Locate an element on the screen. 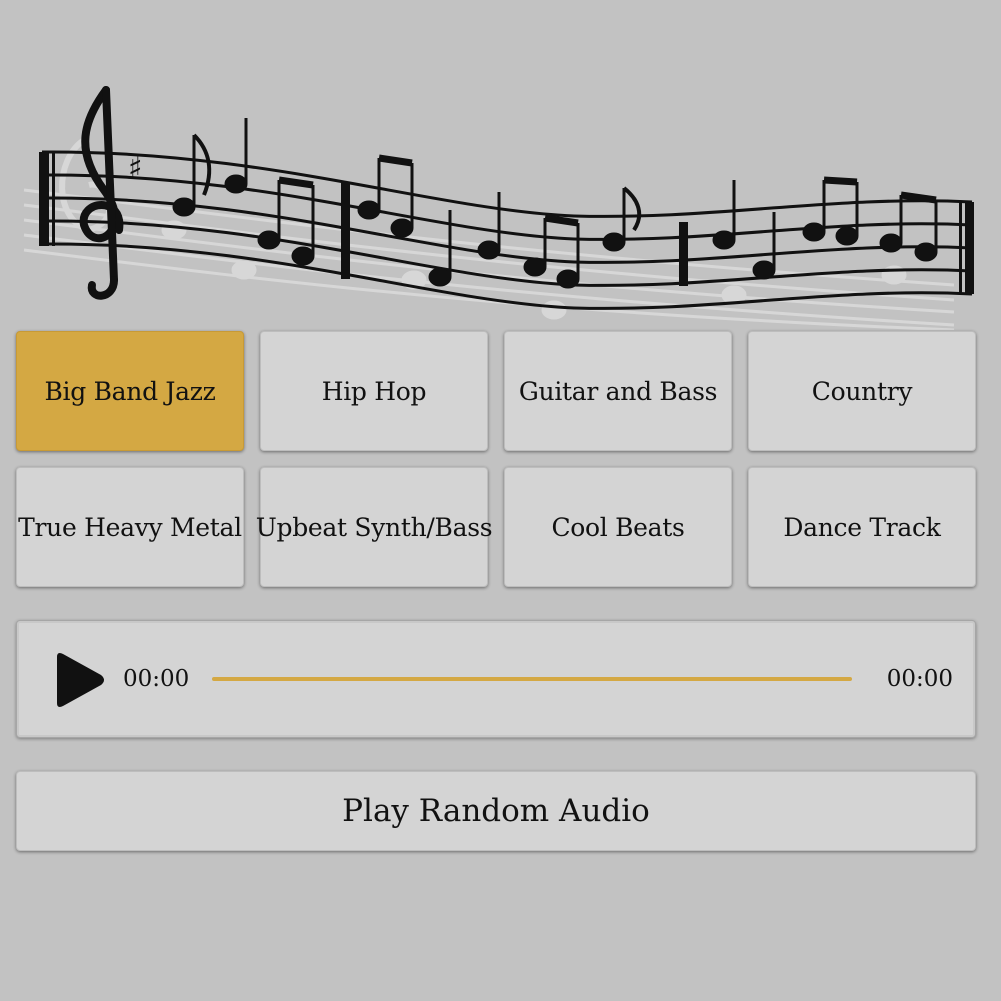 The height and width of the screenshot is (1001, 1001). genre-button-dance-track: Dance Track is located at coordinates (862, 527).